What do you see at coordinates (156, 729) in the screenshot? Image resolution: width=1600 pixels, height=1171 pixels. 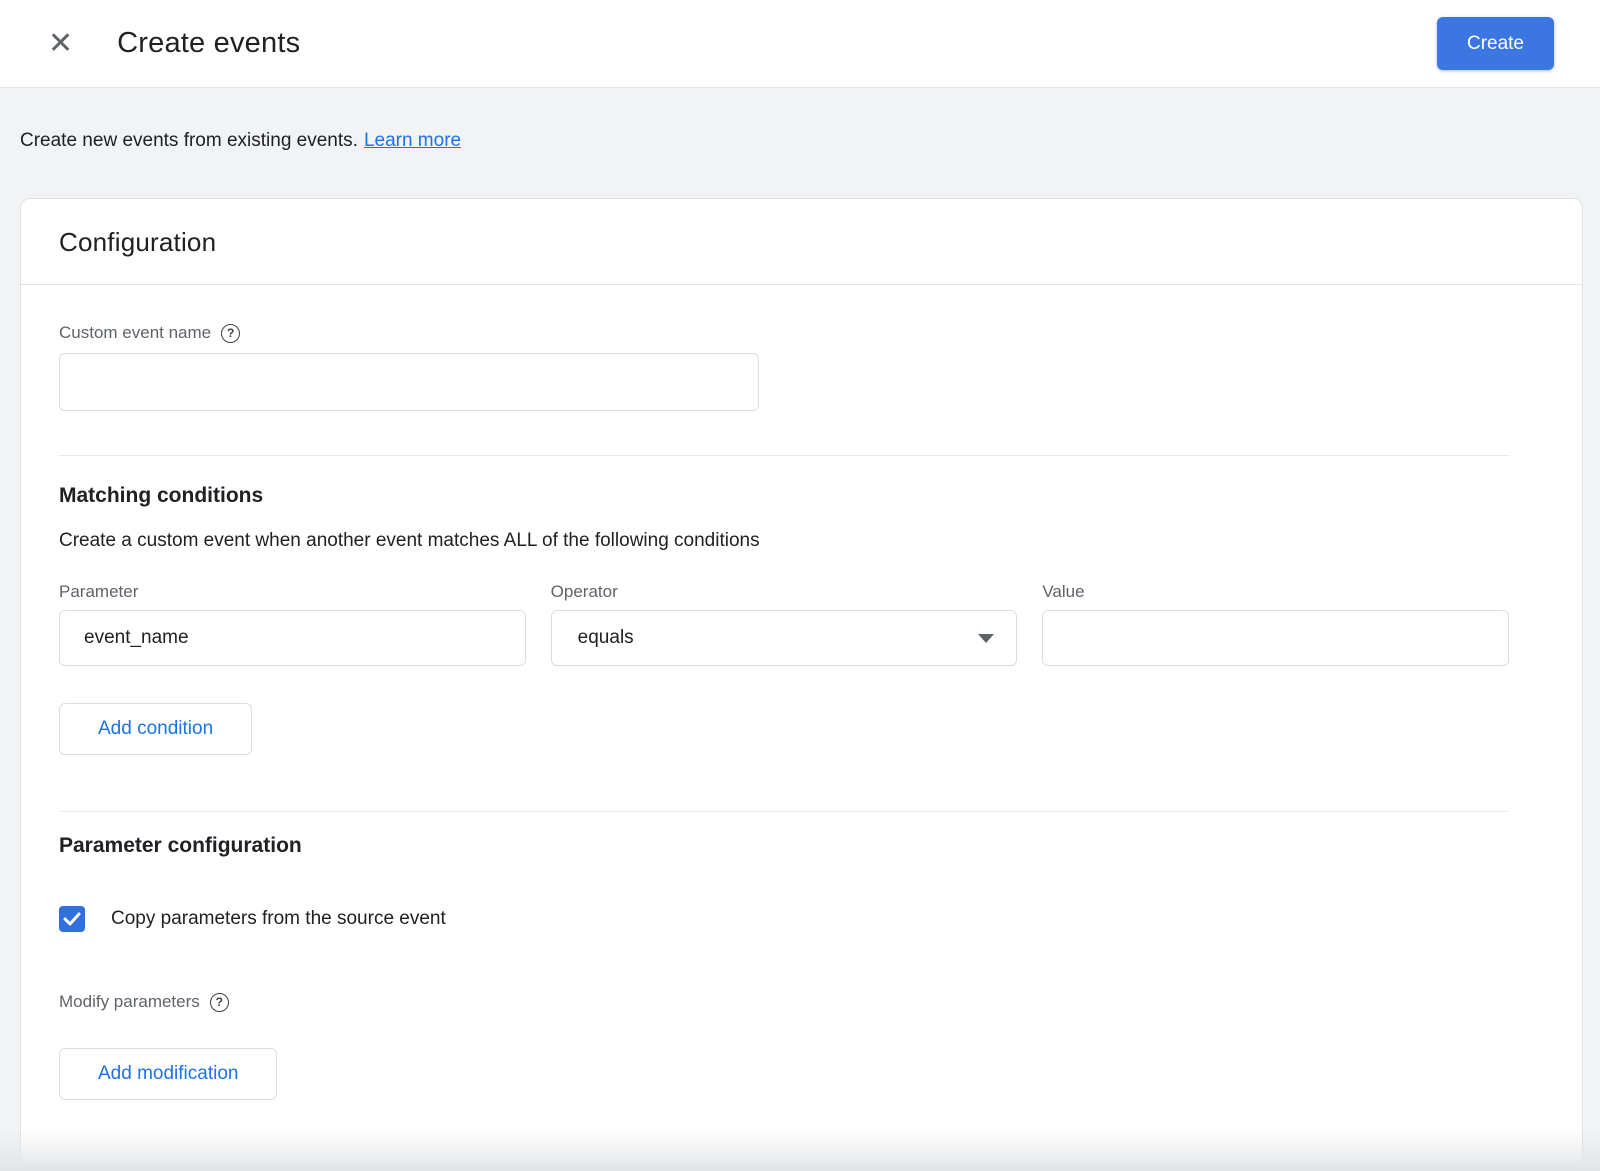 I see `add-condition-button: Add condition` at bounding box center [156, 729].